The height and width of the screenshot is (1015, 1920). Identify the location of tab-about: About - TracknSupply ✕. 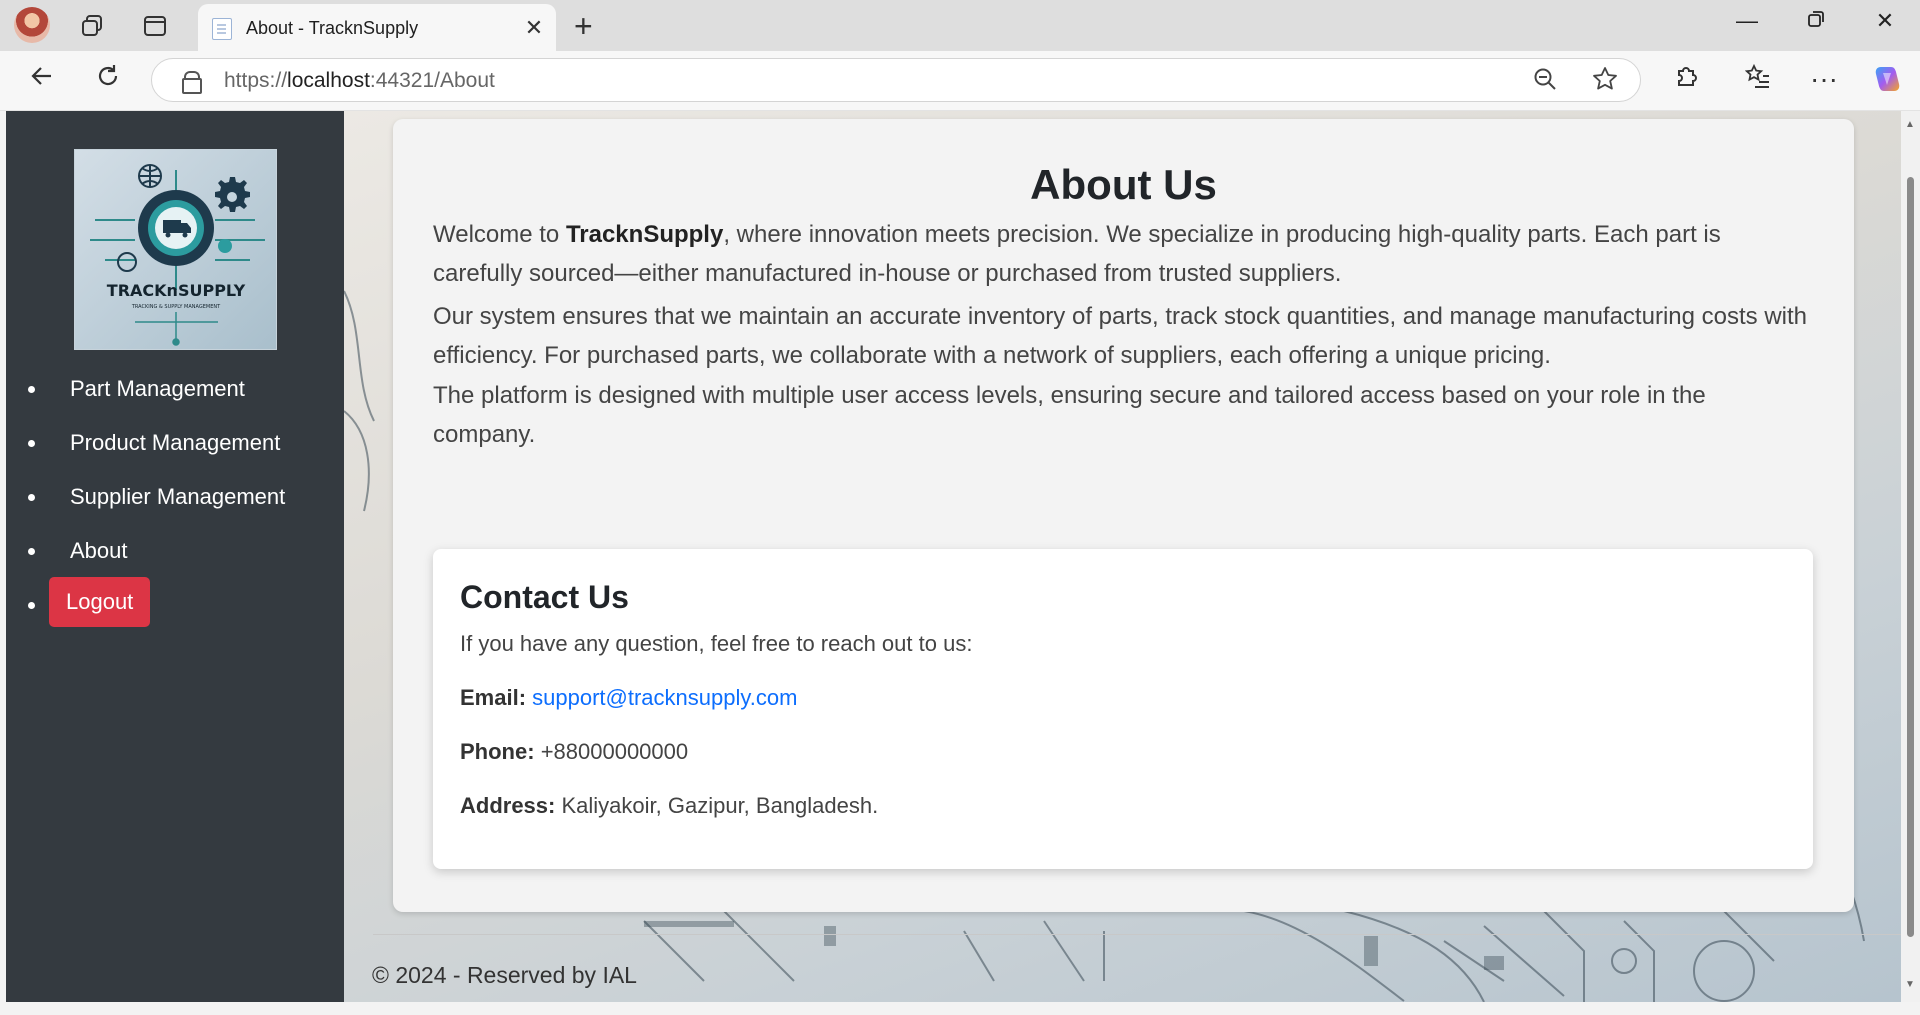
(377, 27).